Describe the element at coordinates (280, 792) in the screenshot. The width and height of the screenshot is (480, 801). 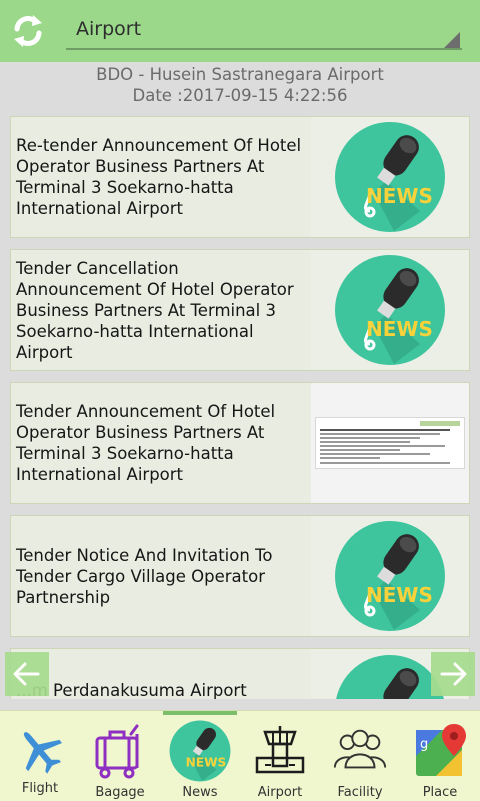
I see `tab-label: Airport` at that location.